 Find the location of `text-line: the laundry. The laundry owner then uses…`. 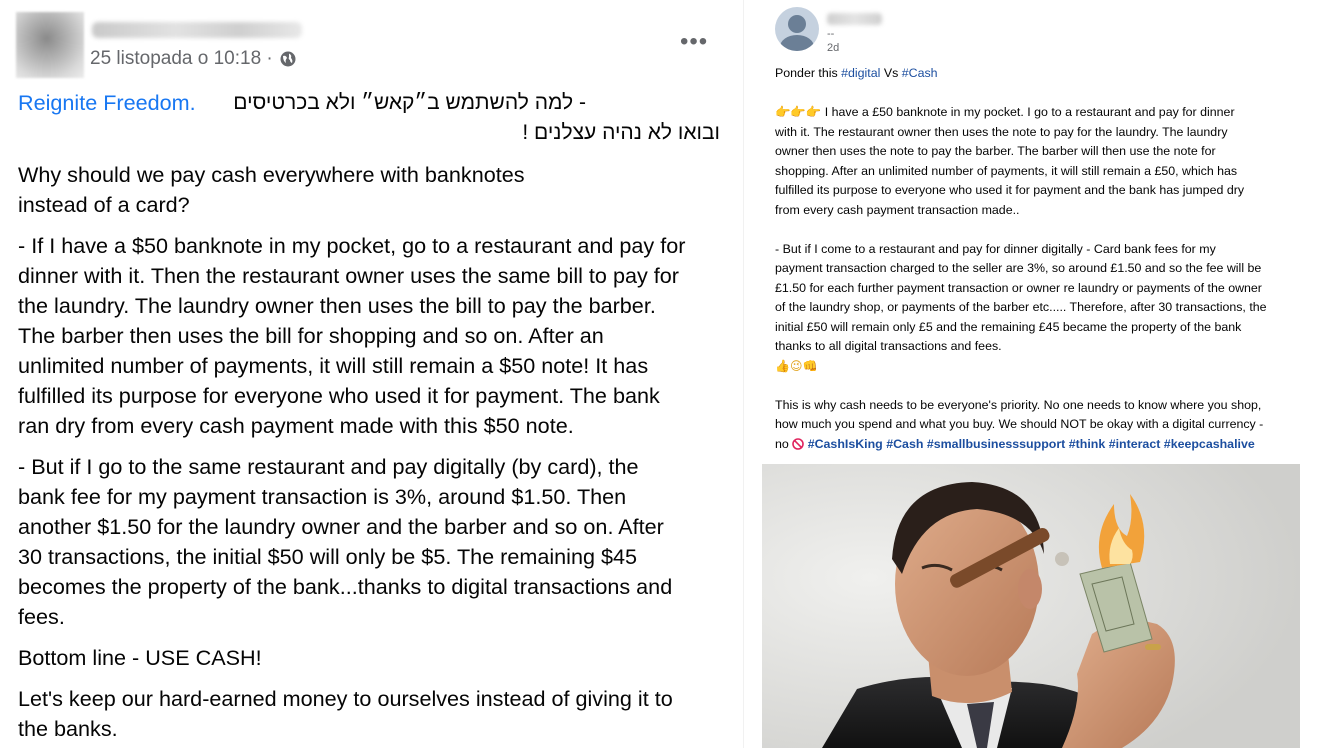

text-line: the laundry. The laundry owner then uses… is located at coordinates (337, 305).